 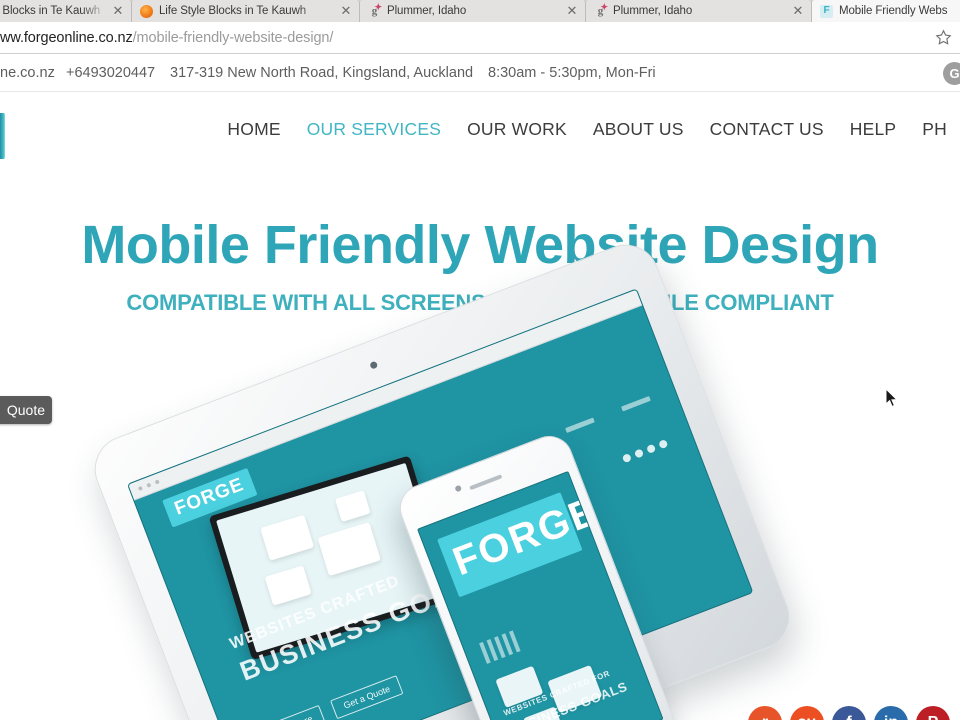 What do you see at coordinates (765, 717) in the screenshot?
I see `share-reddit-glyph: r` at bounding box center [765, 717].